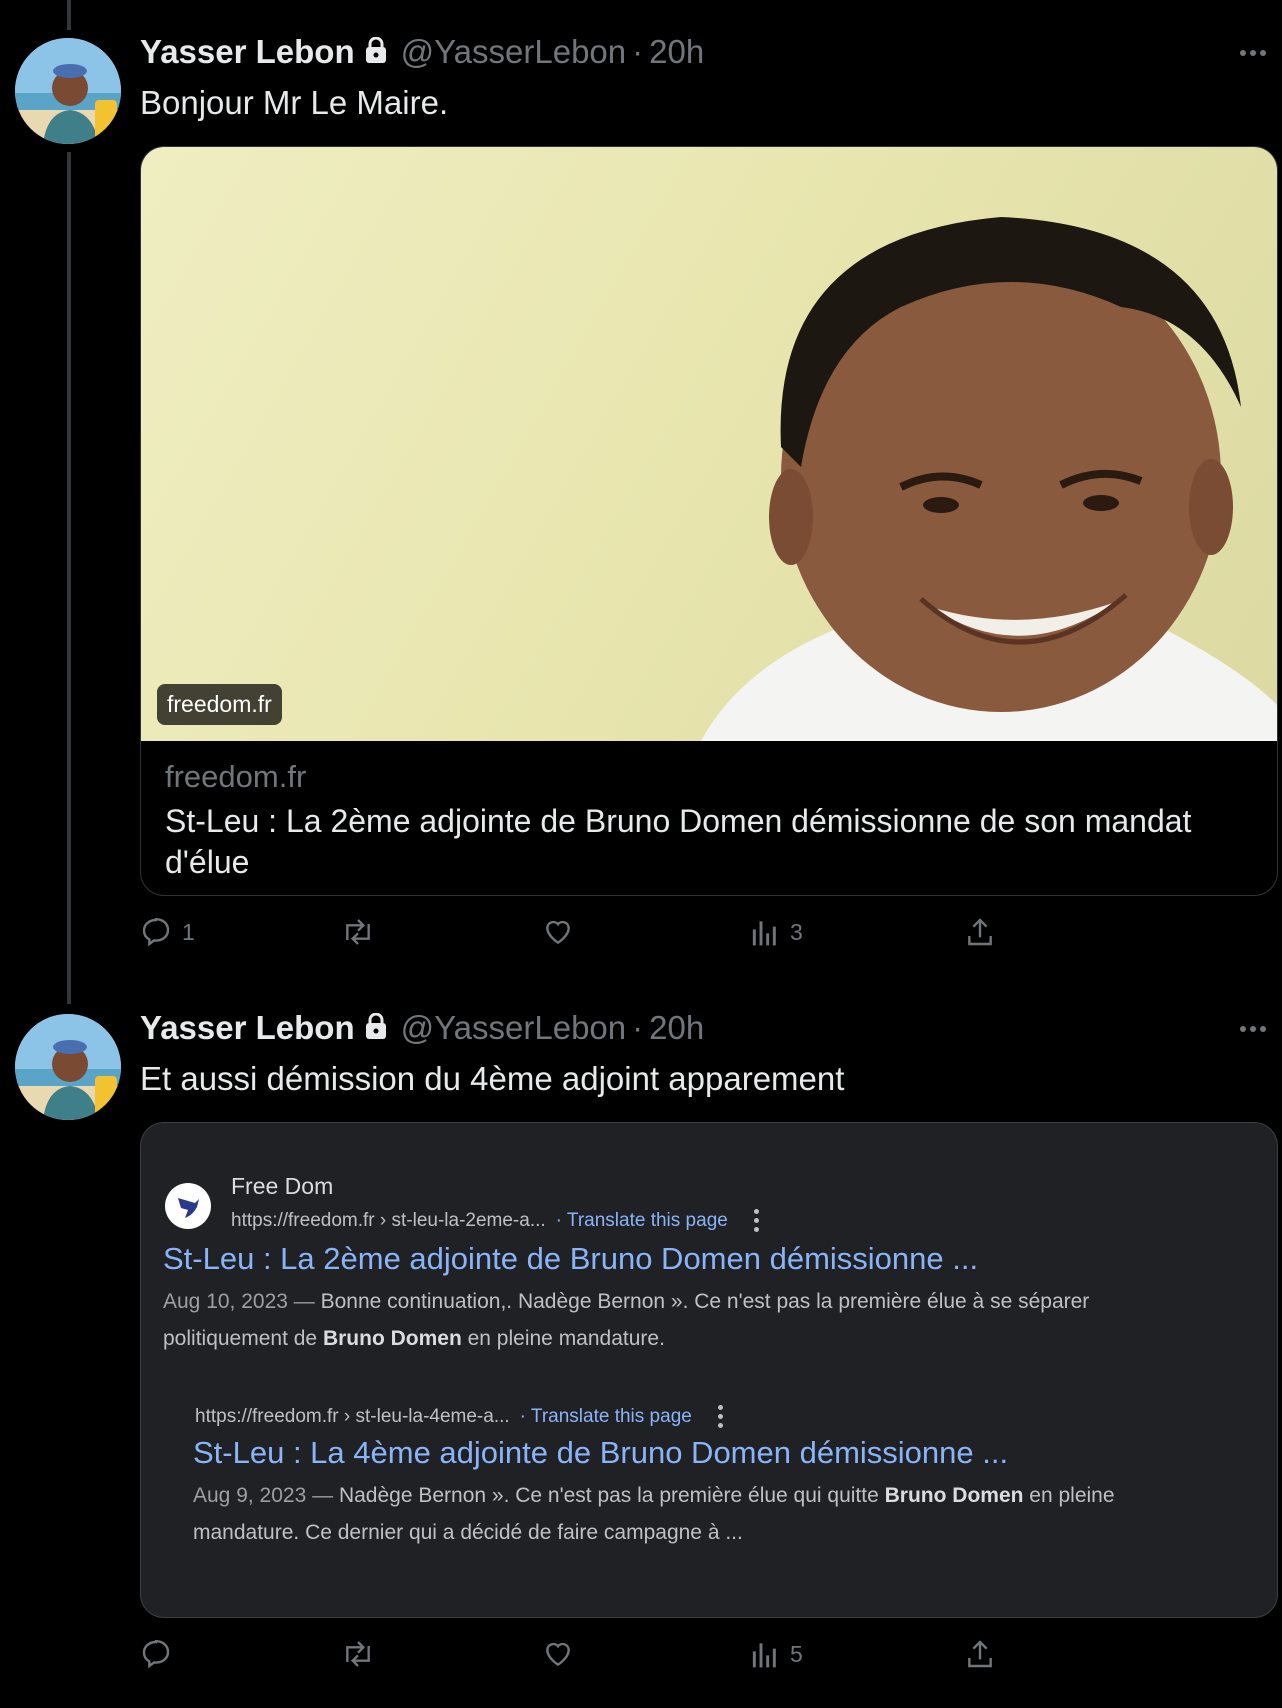 This screenshot has width=1282, height=1708. What do you see at coordinates (282, 1186) in the screenshot?
I see `site-name: Free Dom` at bounding box center [282, 1186].